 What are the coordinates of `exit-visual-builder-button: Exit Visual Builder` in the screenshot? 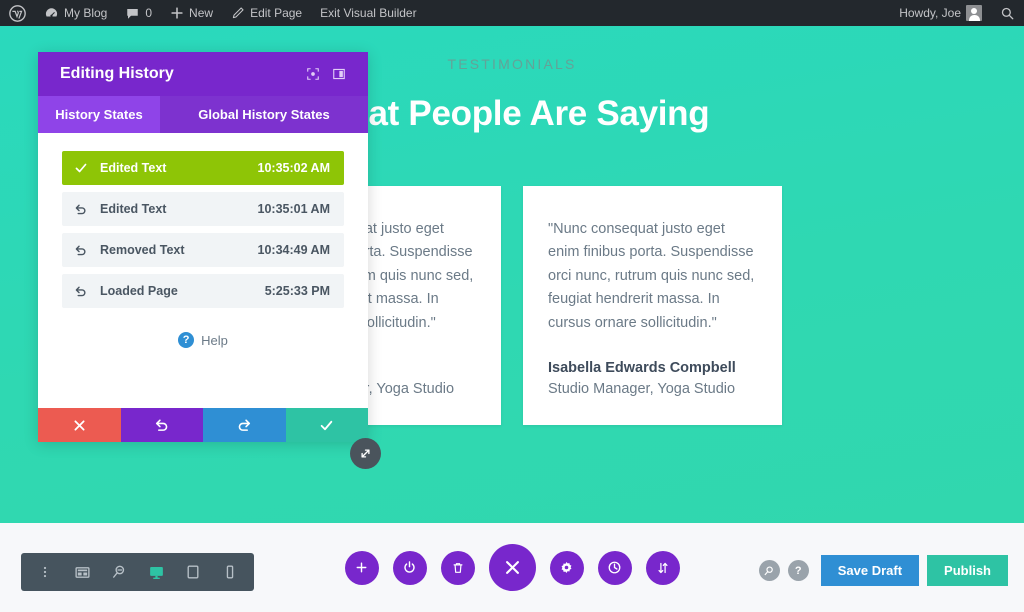 It's located at (368, 13).